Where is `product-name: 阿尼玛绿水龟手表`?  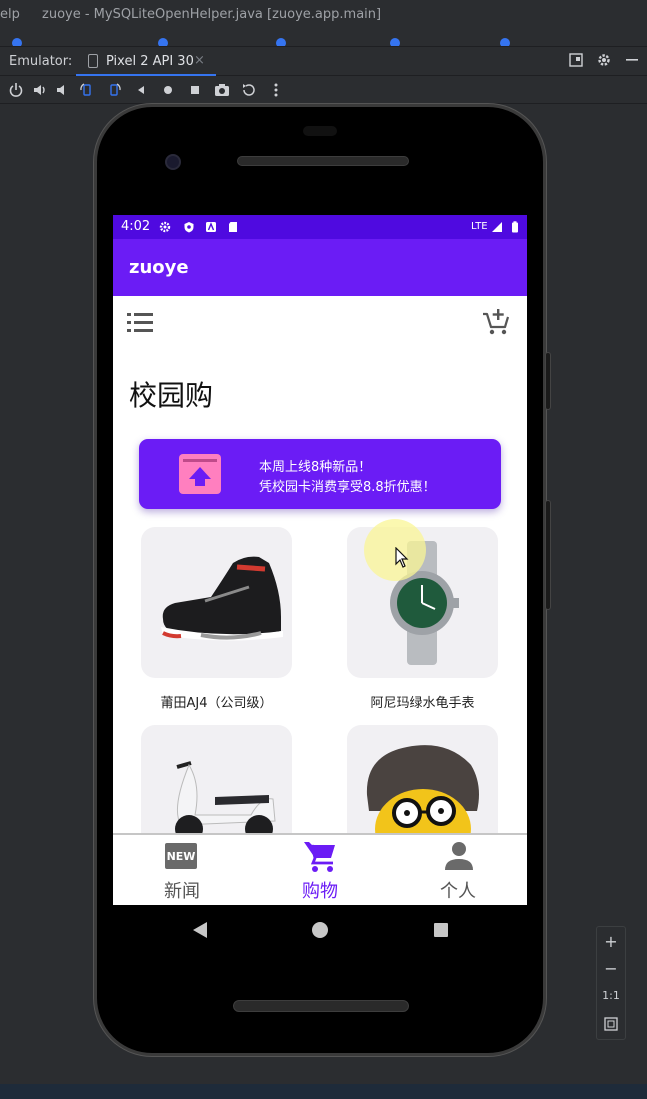 product-name: 阿尼玛绿水龟手表 is located at coordinates (422, 703).